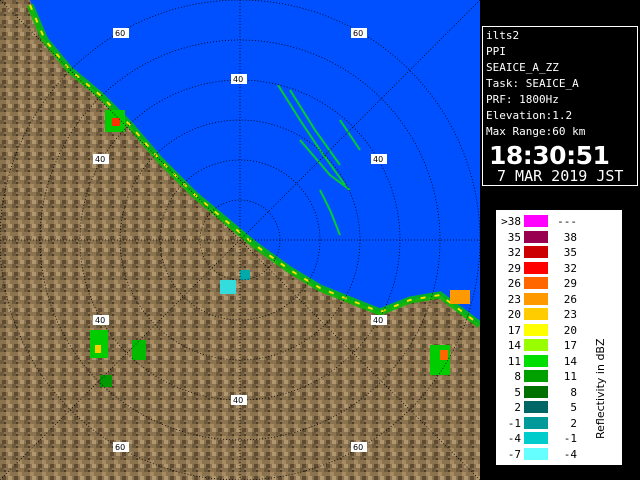 The image size is (640, 480). I want to click on legend-lower-bound: 17, so click(514, 330).